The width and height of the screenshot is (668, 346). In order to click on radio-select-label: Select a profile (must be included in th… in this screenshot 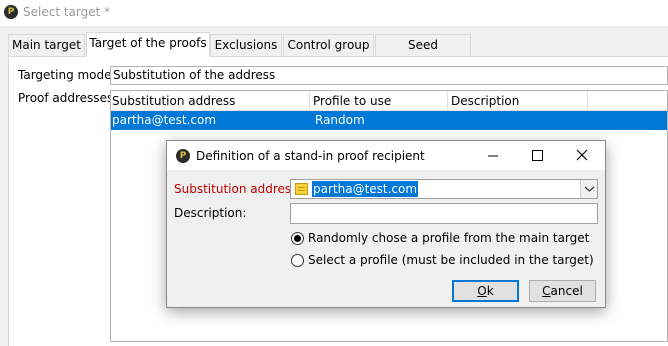, I will do `click(451, 260)`.